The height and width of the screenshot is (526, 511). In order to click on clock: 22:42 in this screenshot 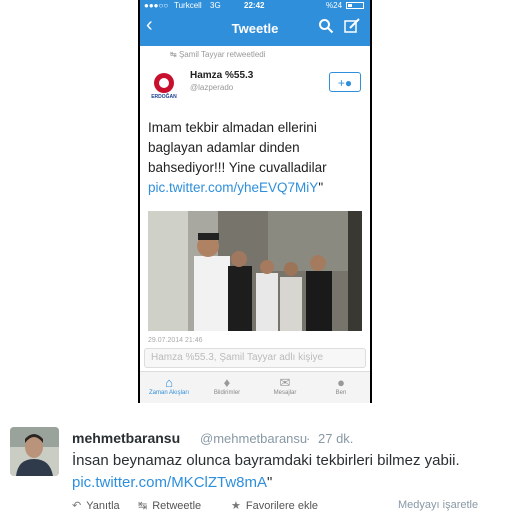, I will do `click(254, 5)`.